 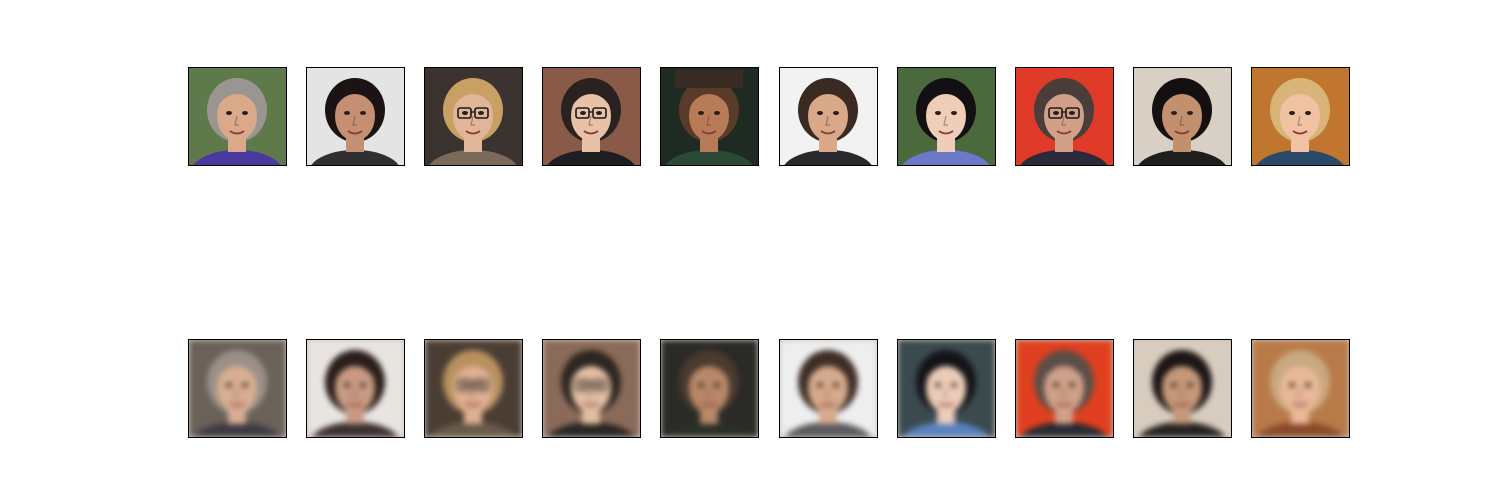 I want to click on graduation-cap, so click(x=709, y=79).